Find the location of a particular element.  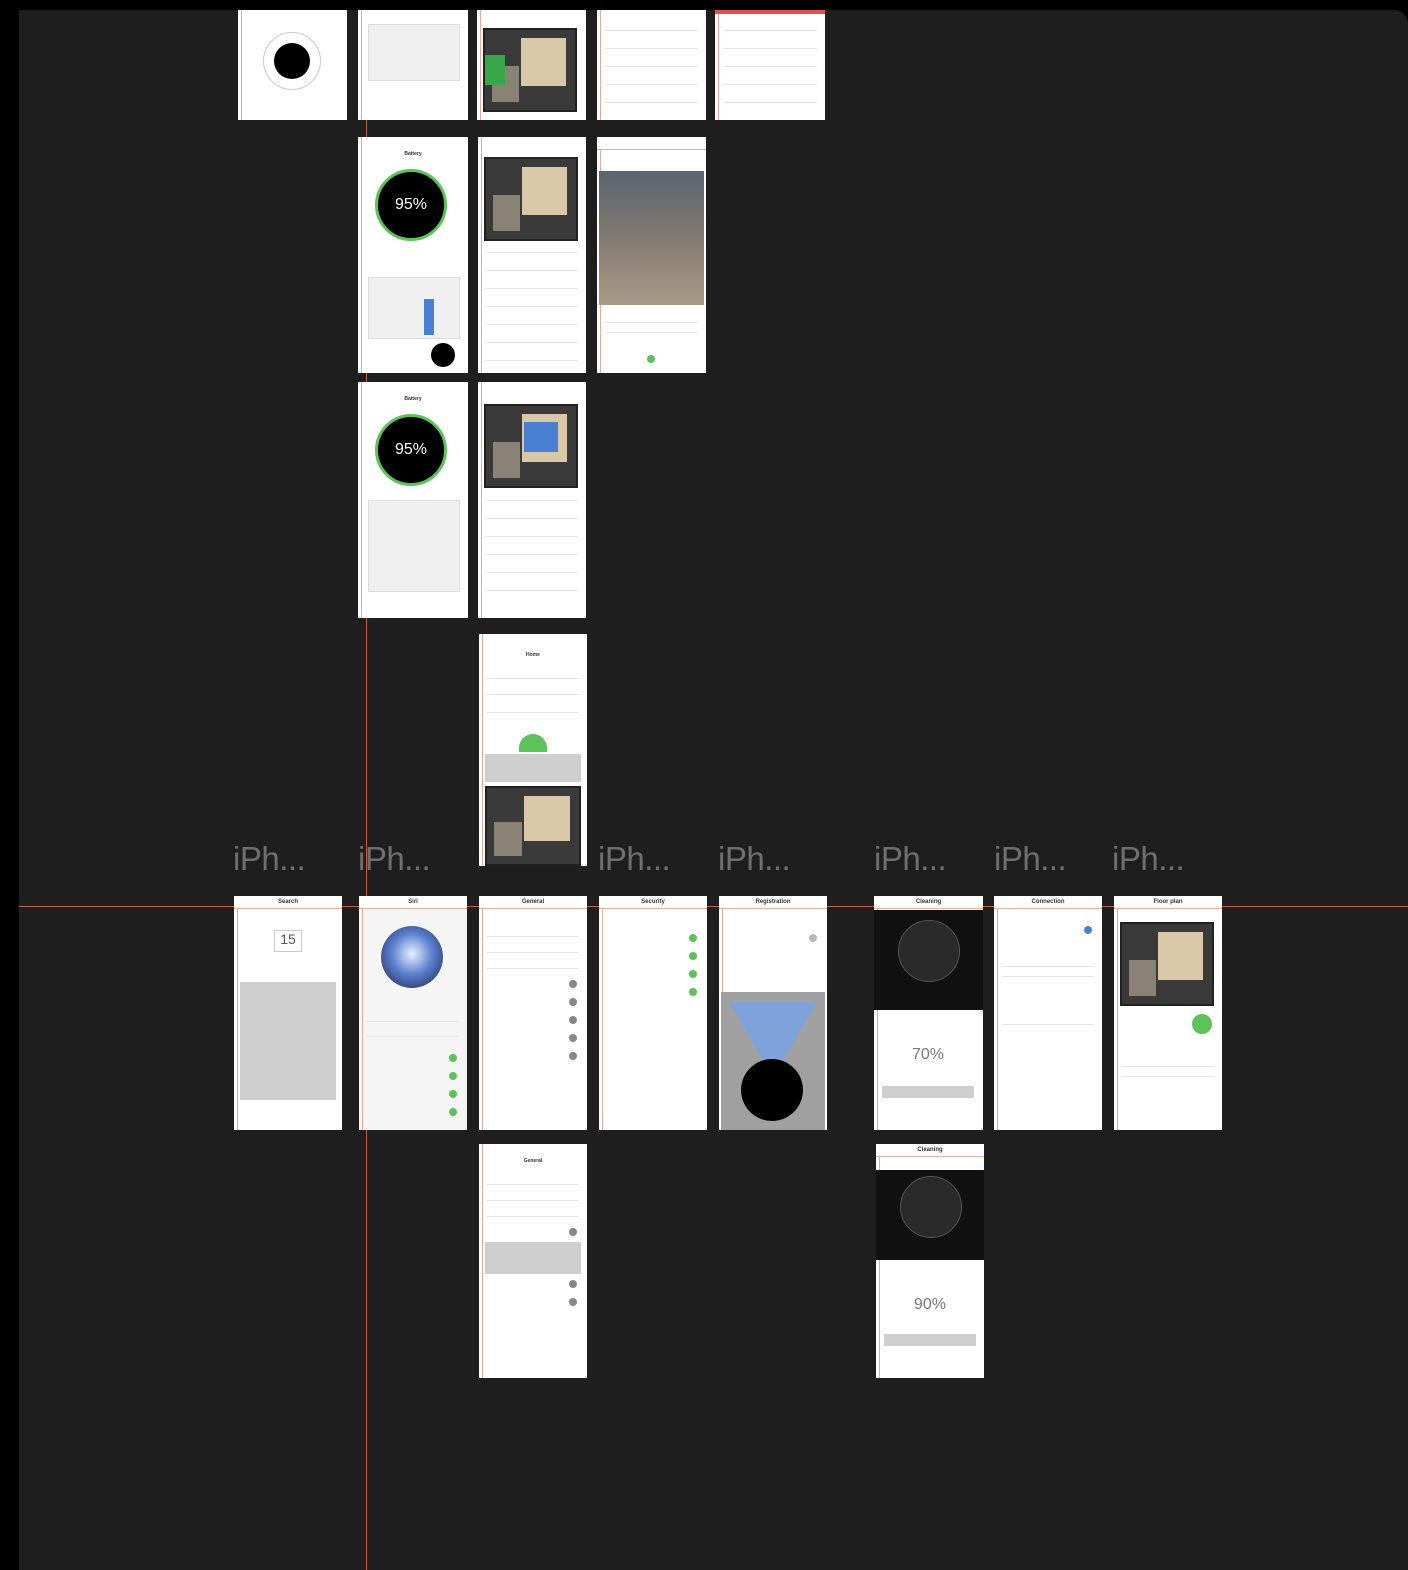

fab-icon is located at coordinates (443, 355).